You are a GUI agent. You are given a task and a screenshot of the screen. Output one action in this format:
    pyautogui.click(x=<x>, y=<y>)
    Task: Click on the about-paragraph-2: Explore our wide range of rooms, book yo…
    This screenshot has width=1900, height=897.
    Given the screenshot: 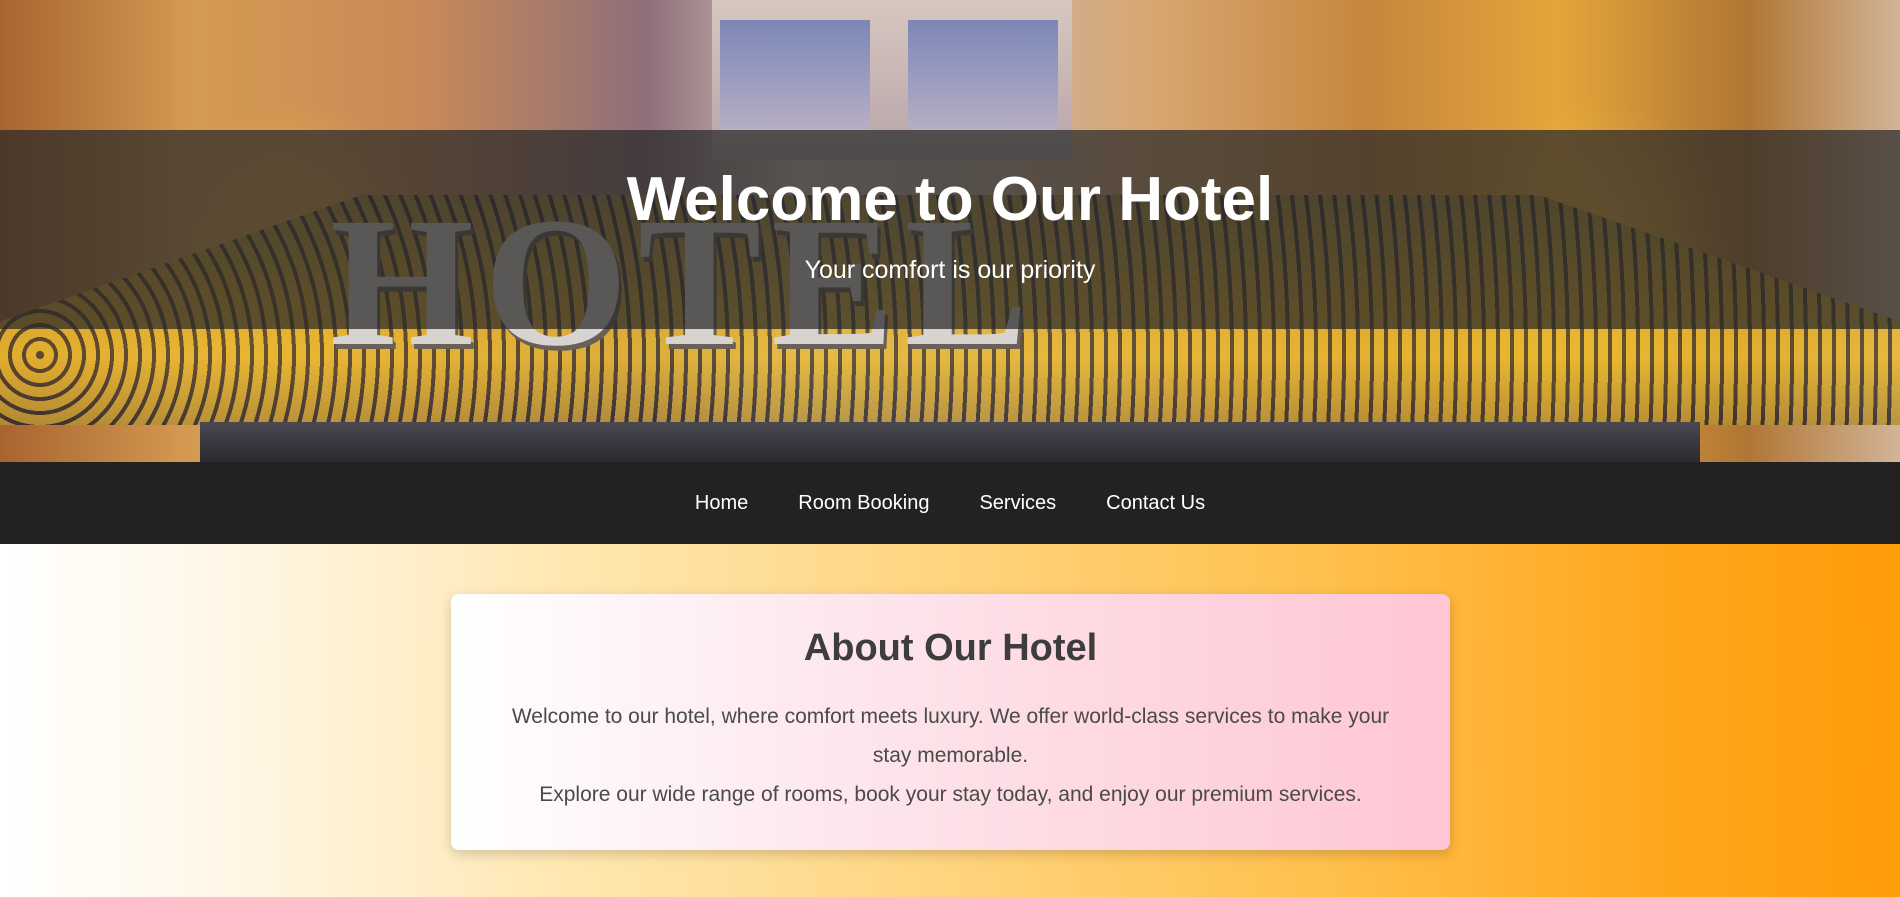 What is the action you would take?
    pyautogui.click(x=950, y=794)
    